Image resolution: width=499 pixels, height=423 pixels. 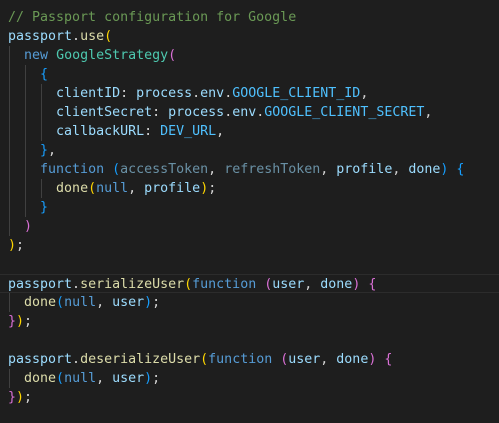 What do you see at coordinates (249, 17) in the screenshot?
I see `code-line: // Passport configuration for Google` at bounding box center [249, 17].